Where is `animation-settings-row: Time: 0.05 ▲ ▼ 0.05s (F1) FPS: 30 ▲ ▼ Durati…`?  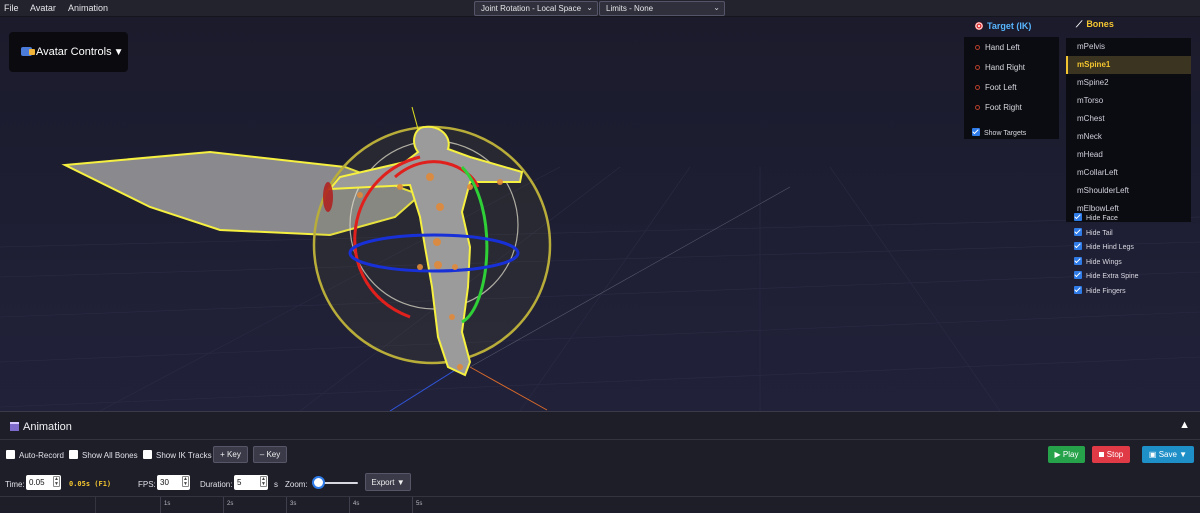 animation-settings-row: Time: 0.05 ▲ ▼ 0.05s (F1) FPS: 30 ▲ ▼ Durati… is located at coordinates (600, 482).